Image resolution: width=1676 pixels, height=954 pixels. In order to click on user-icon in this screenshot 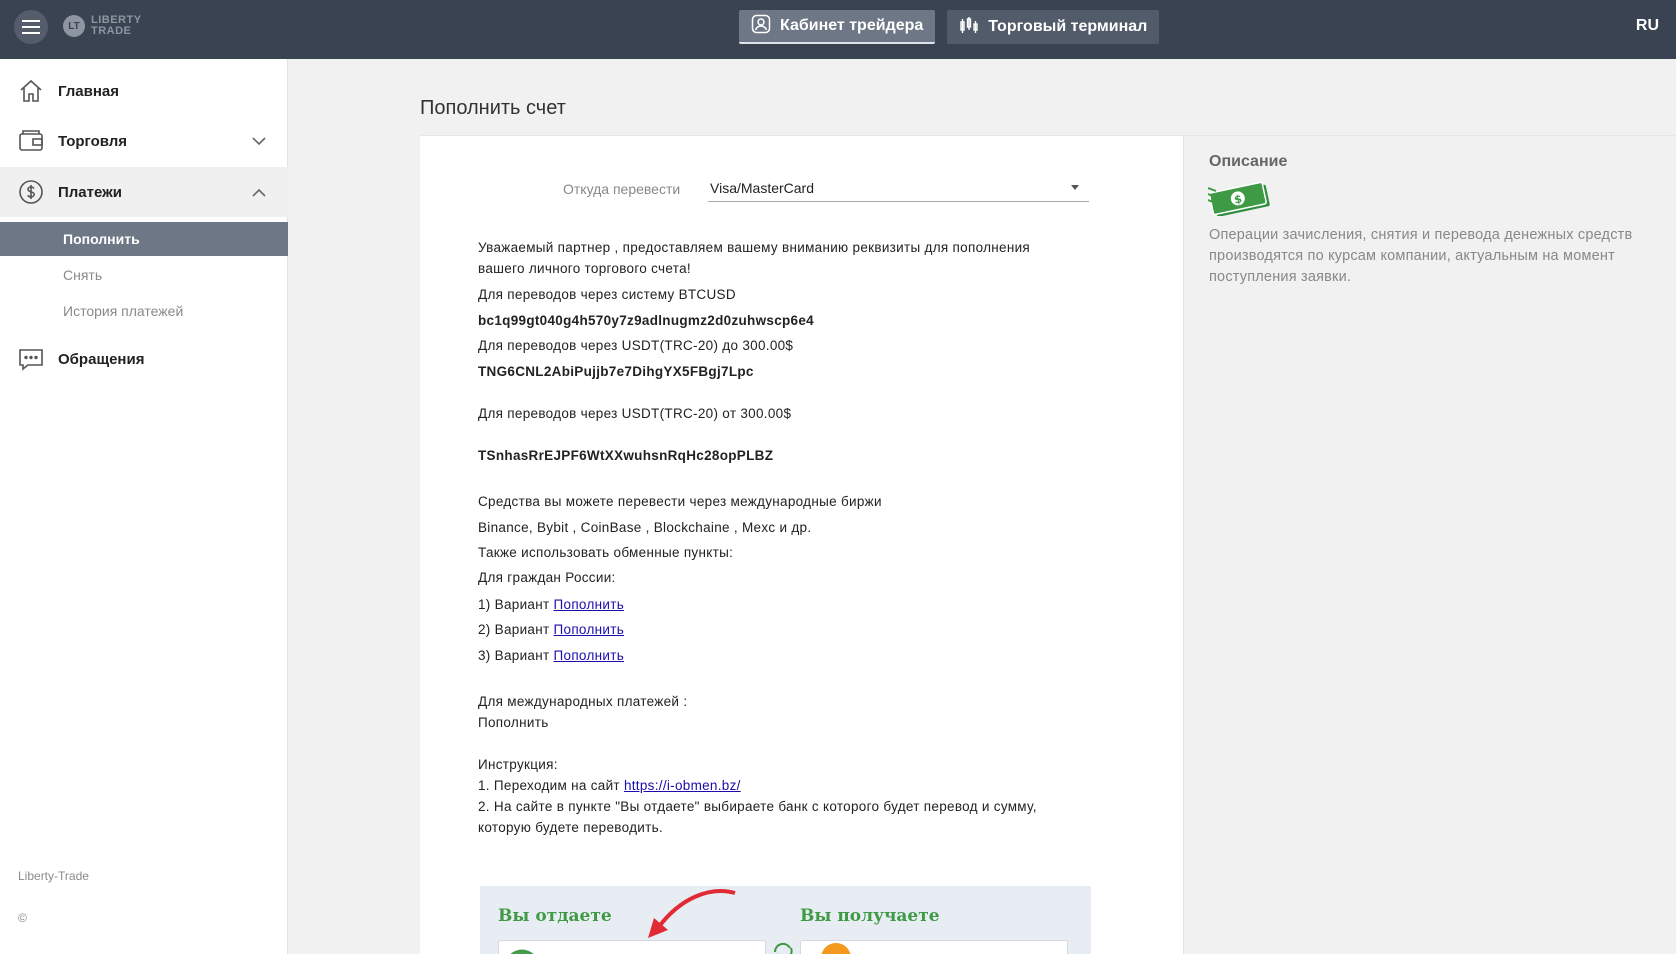, I will do `click(761, 26)`.